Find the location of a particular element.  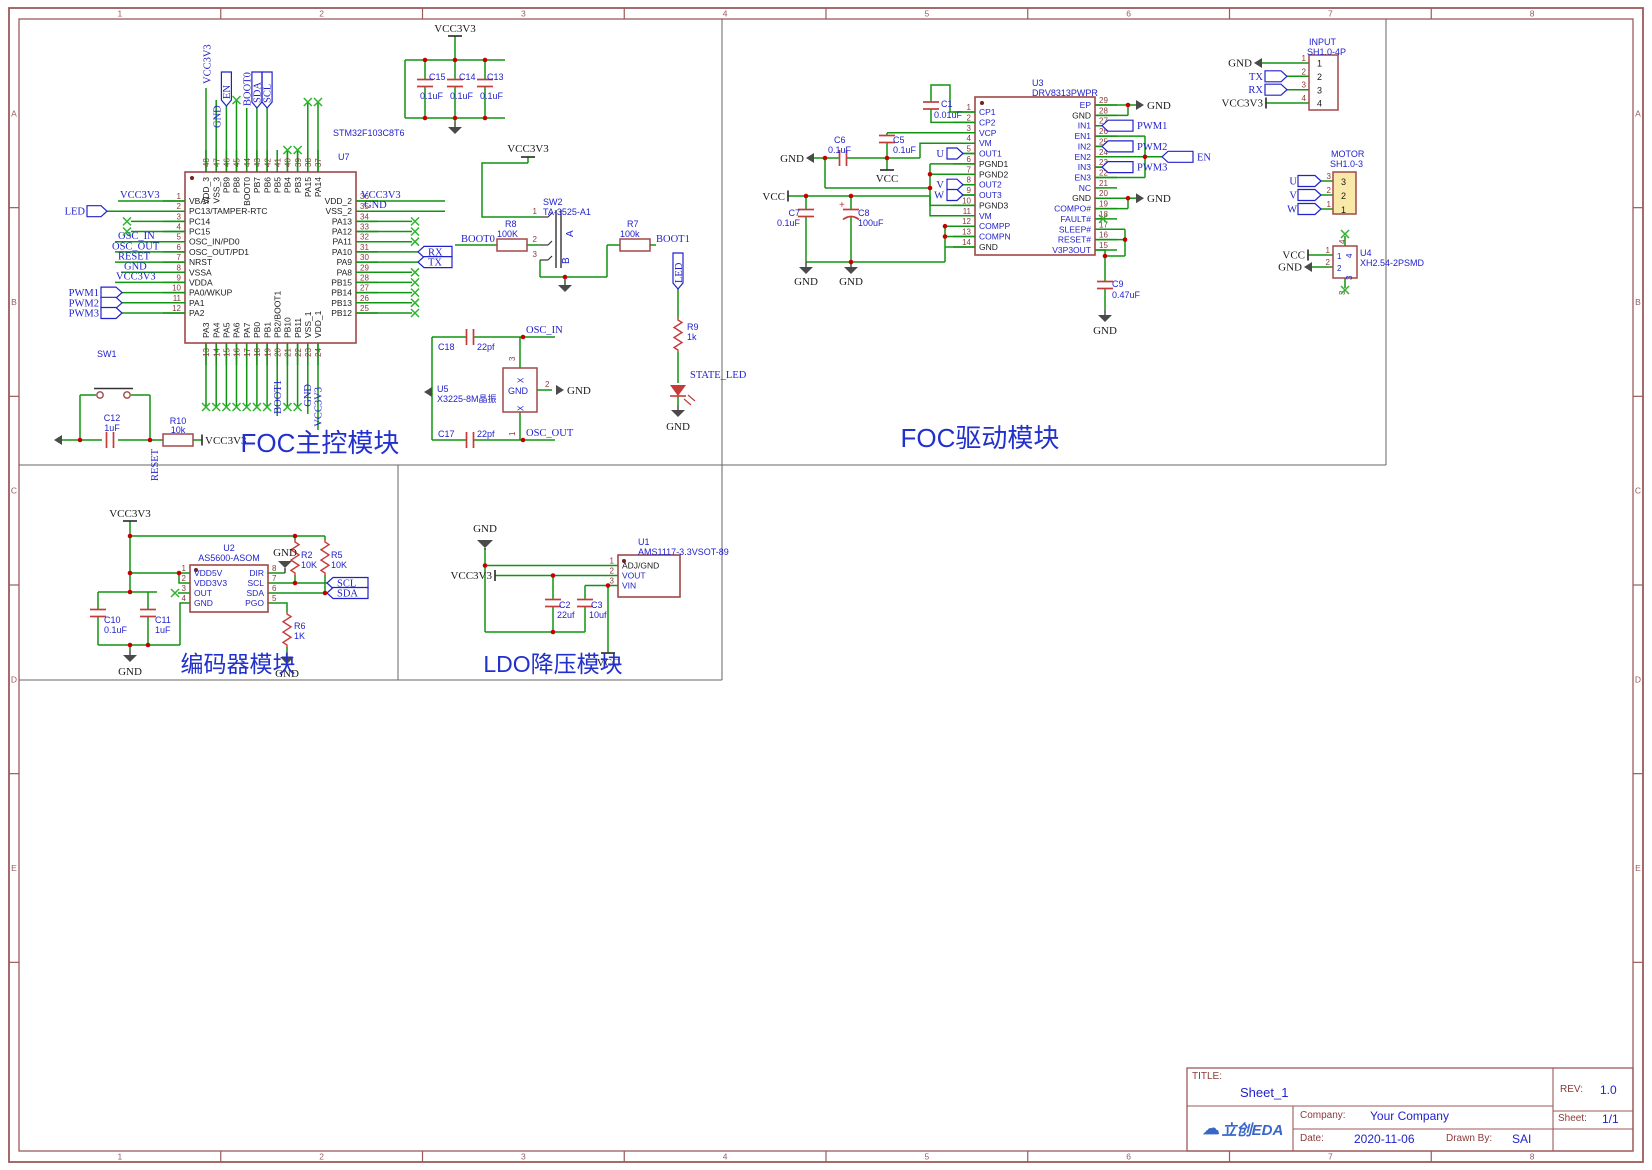

module-title-encoder: 编码器模块 is located at coordinates (238, 662).